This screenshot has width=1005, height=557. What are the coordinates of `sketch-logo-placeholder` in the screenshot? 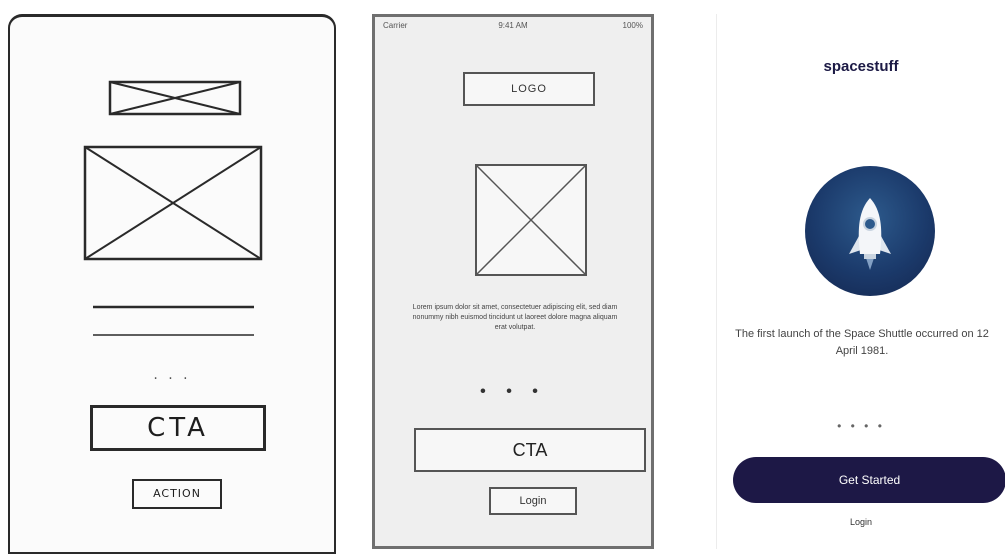 It's located at (175, 98).